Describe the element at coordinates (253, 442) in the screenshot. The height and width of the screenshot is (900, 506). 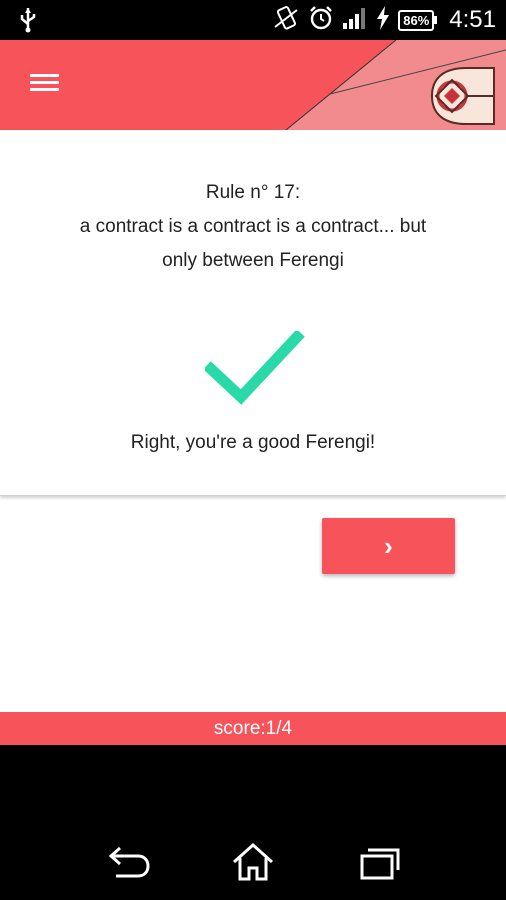
I see `result-message: Right, you're a good Ferengi!` at that location.